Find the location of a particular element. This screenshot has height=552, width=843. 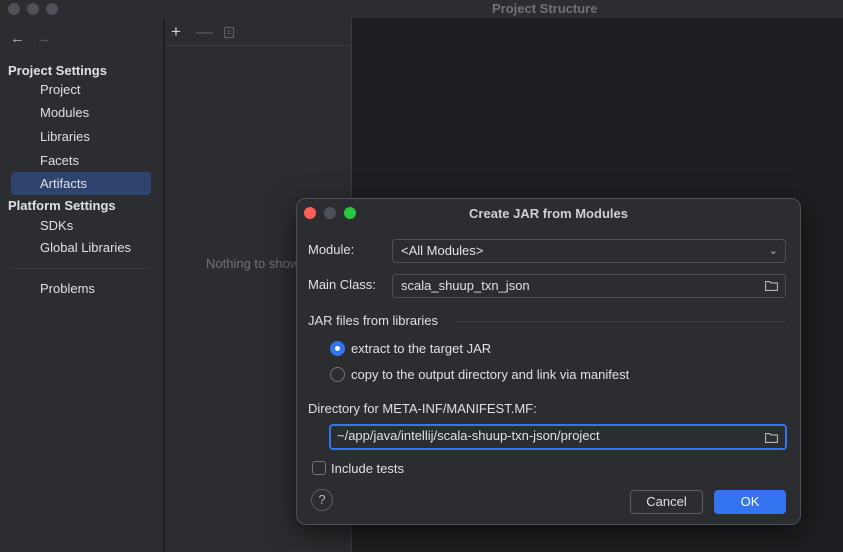

sidebar-item-artifacts: Artifacts is located at coordinates (81, 183).